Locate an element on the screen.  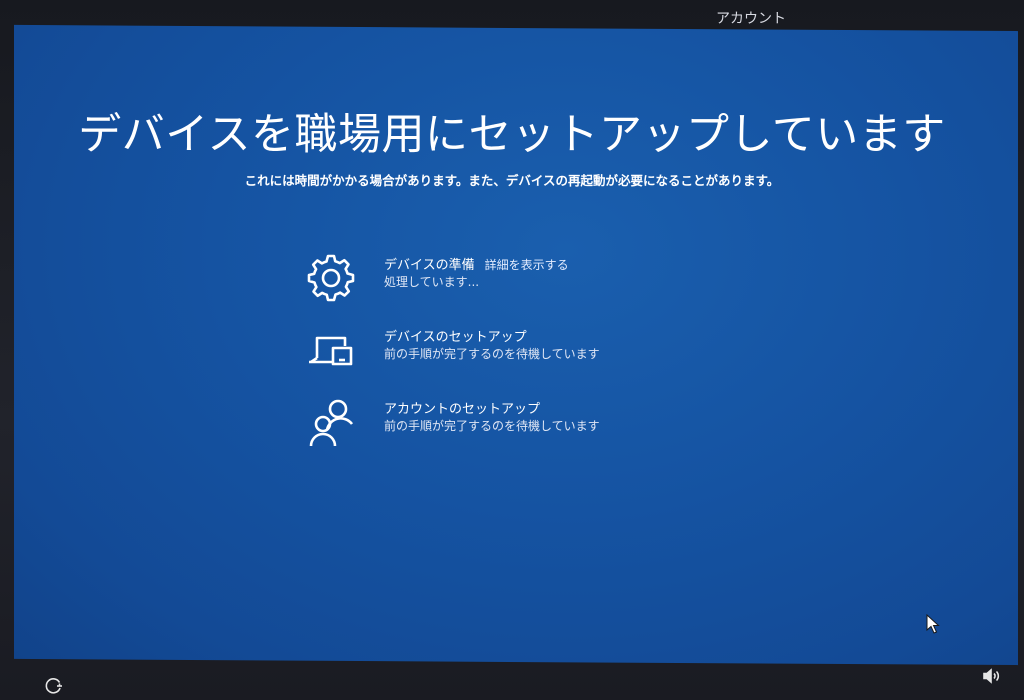
step-title: デバイスの準備 詳細を表示する is located at coordinates (476, 263).